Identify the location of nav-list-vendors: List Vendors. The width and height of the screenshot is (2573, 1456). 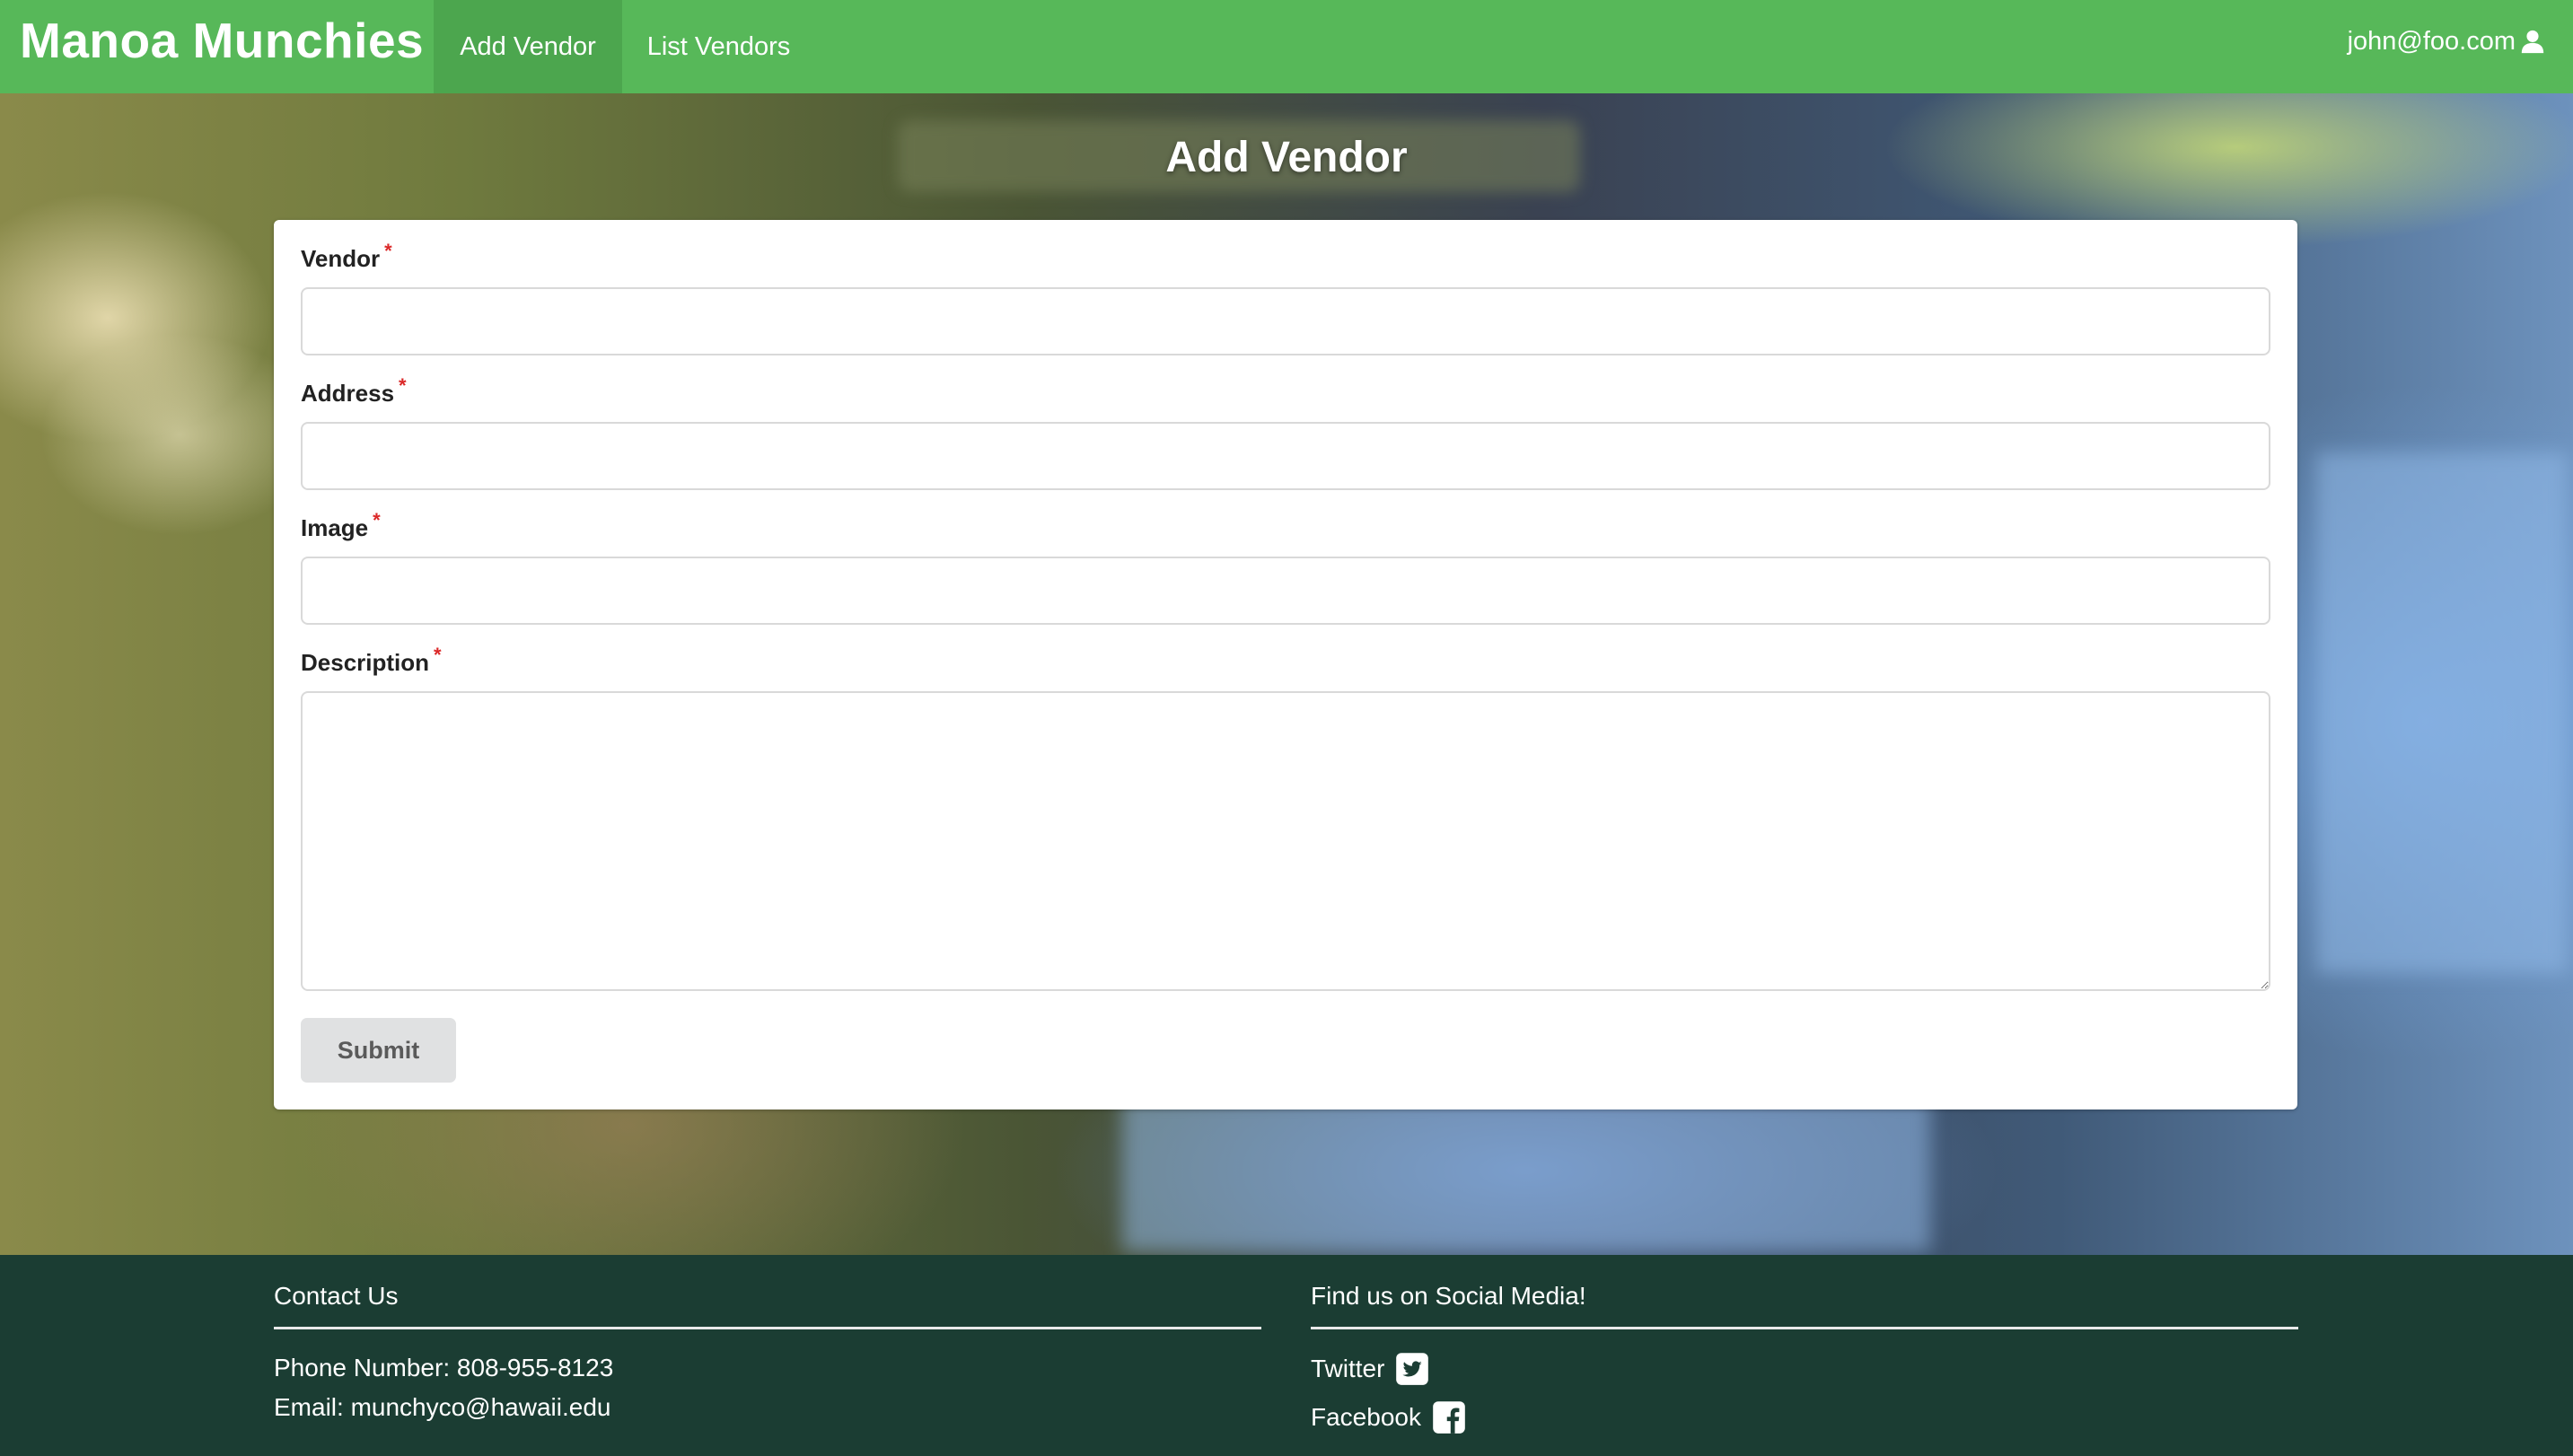
(718, 47).